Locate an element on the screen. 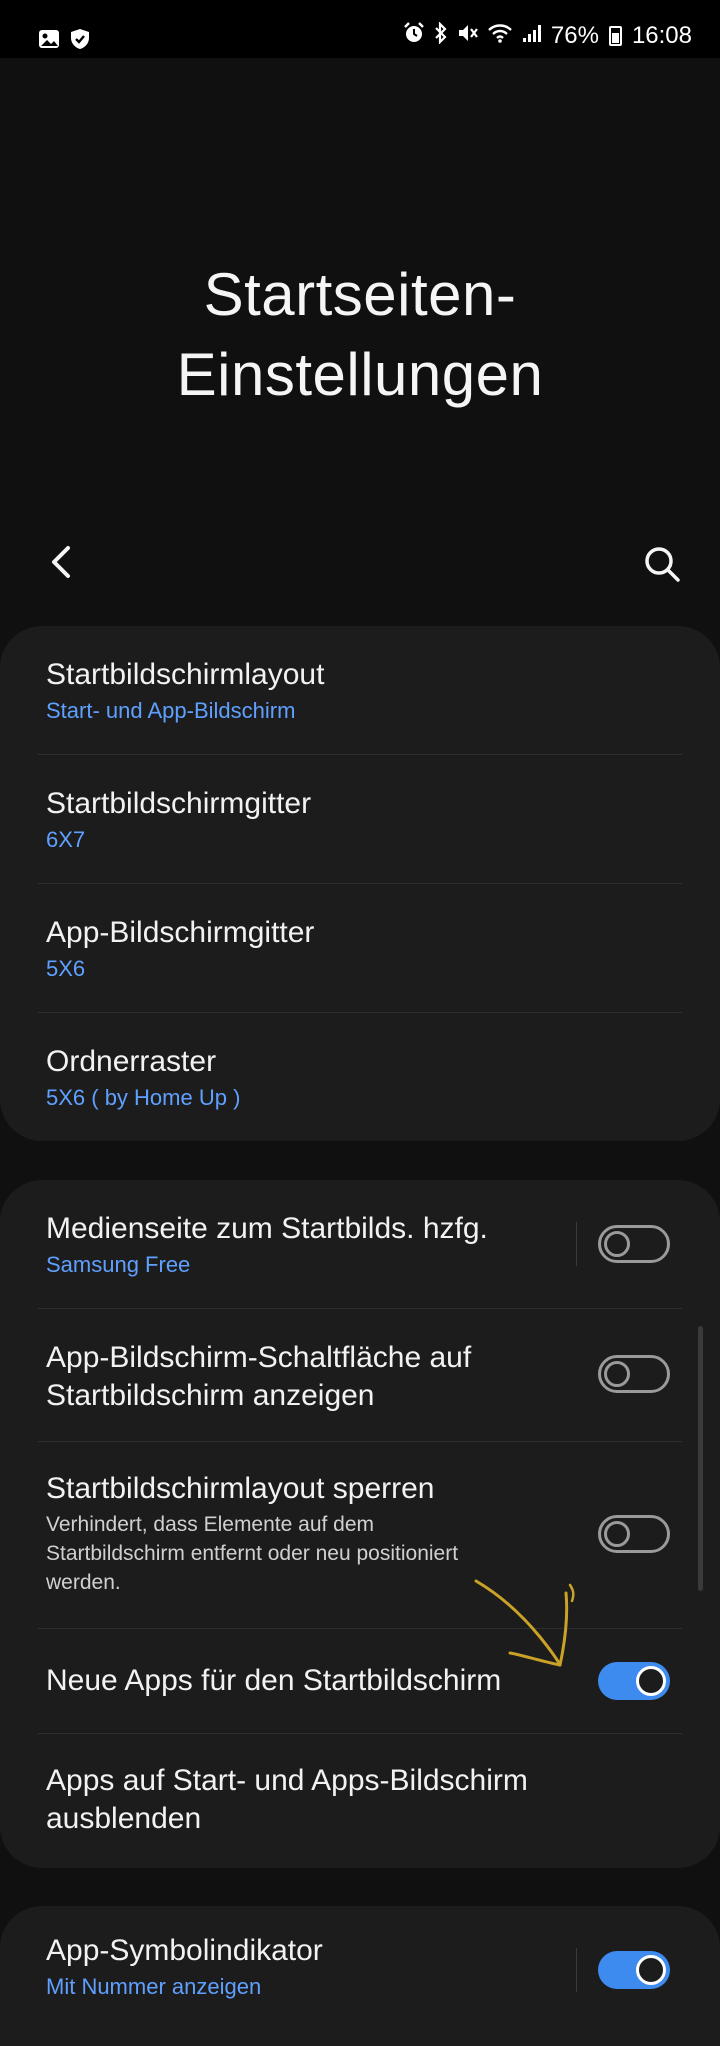 This screenshot has width=720, height=2046. setting-description-line1: Verhindert, dass Elemente auf dem is located at coordinates (210, 1524).